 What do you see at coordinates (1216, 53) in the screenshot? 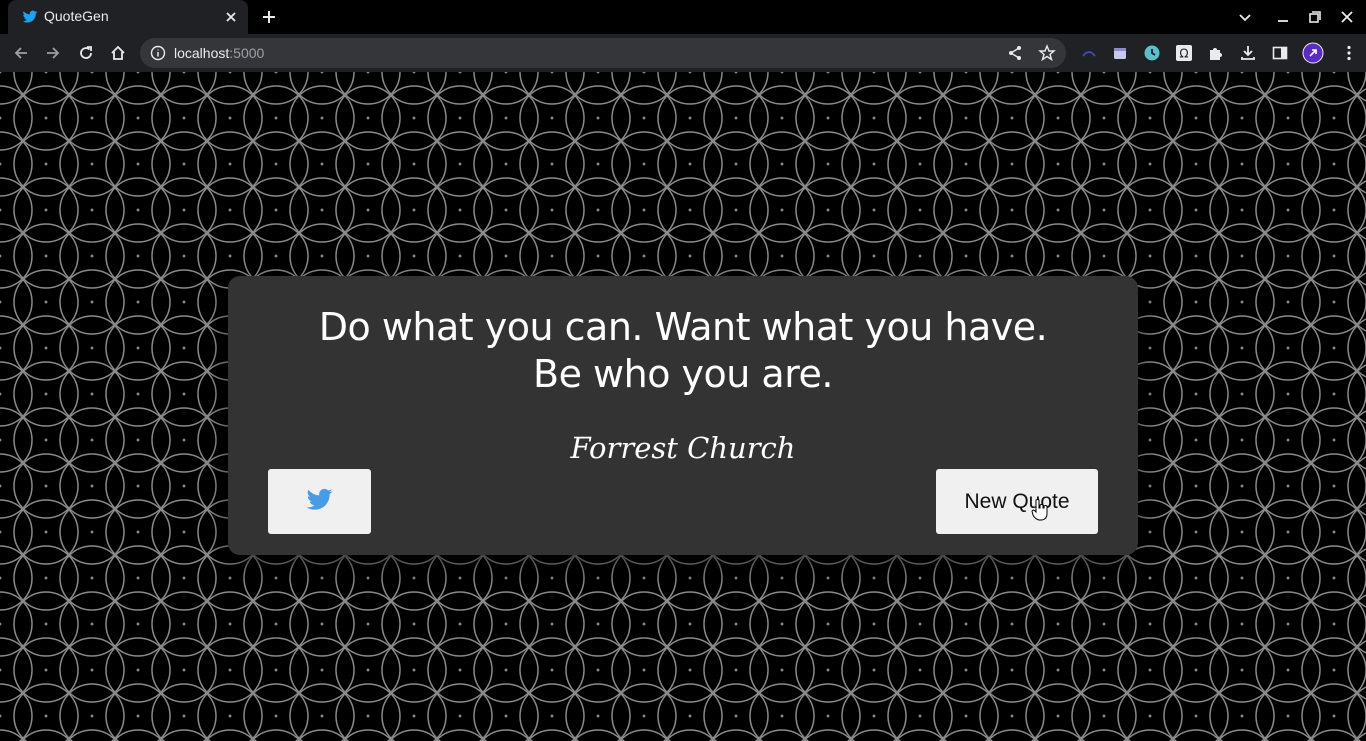
I see `puzzle-icon` at bounding box center [1216, 53].